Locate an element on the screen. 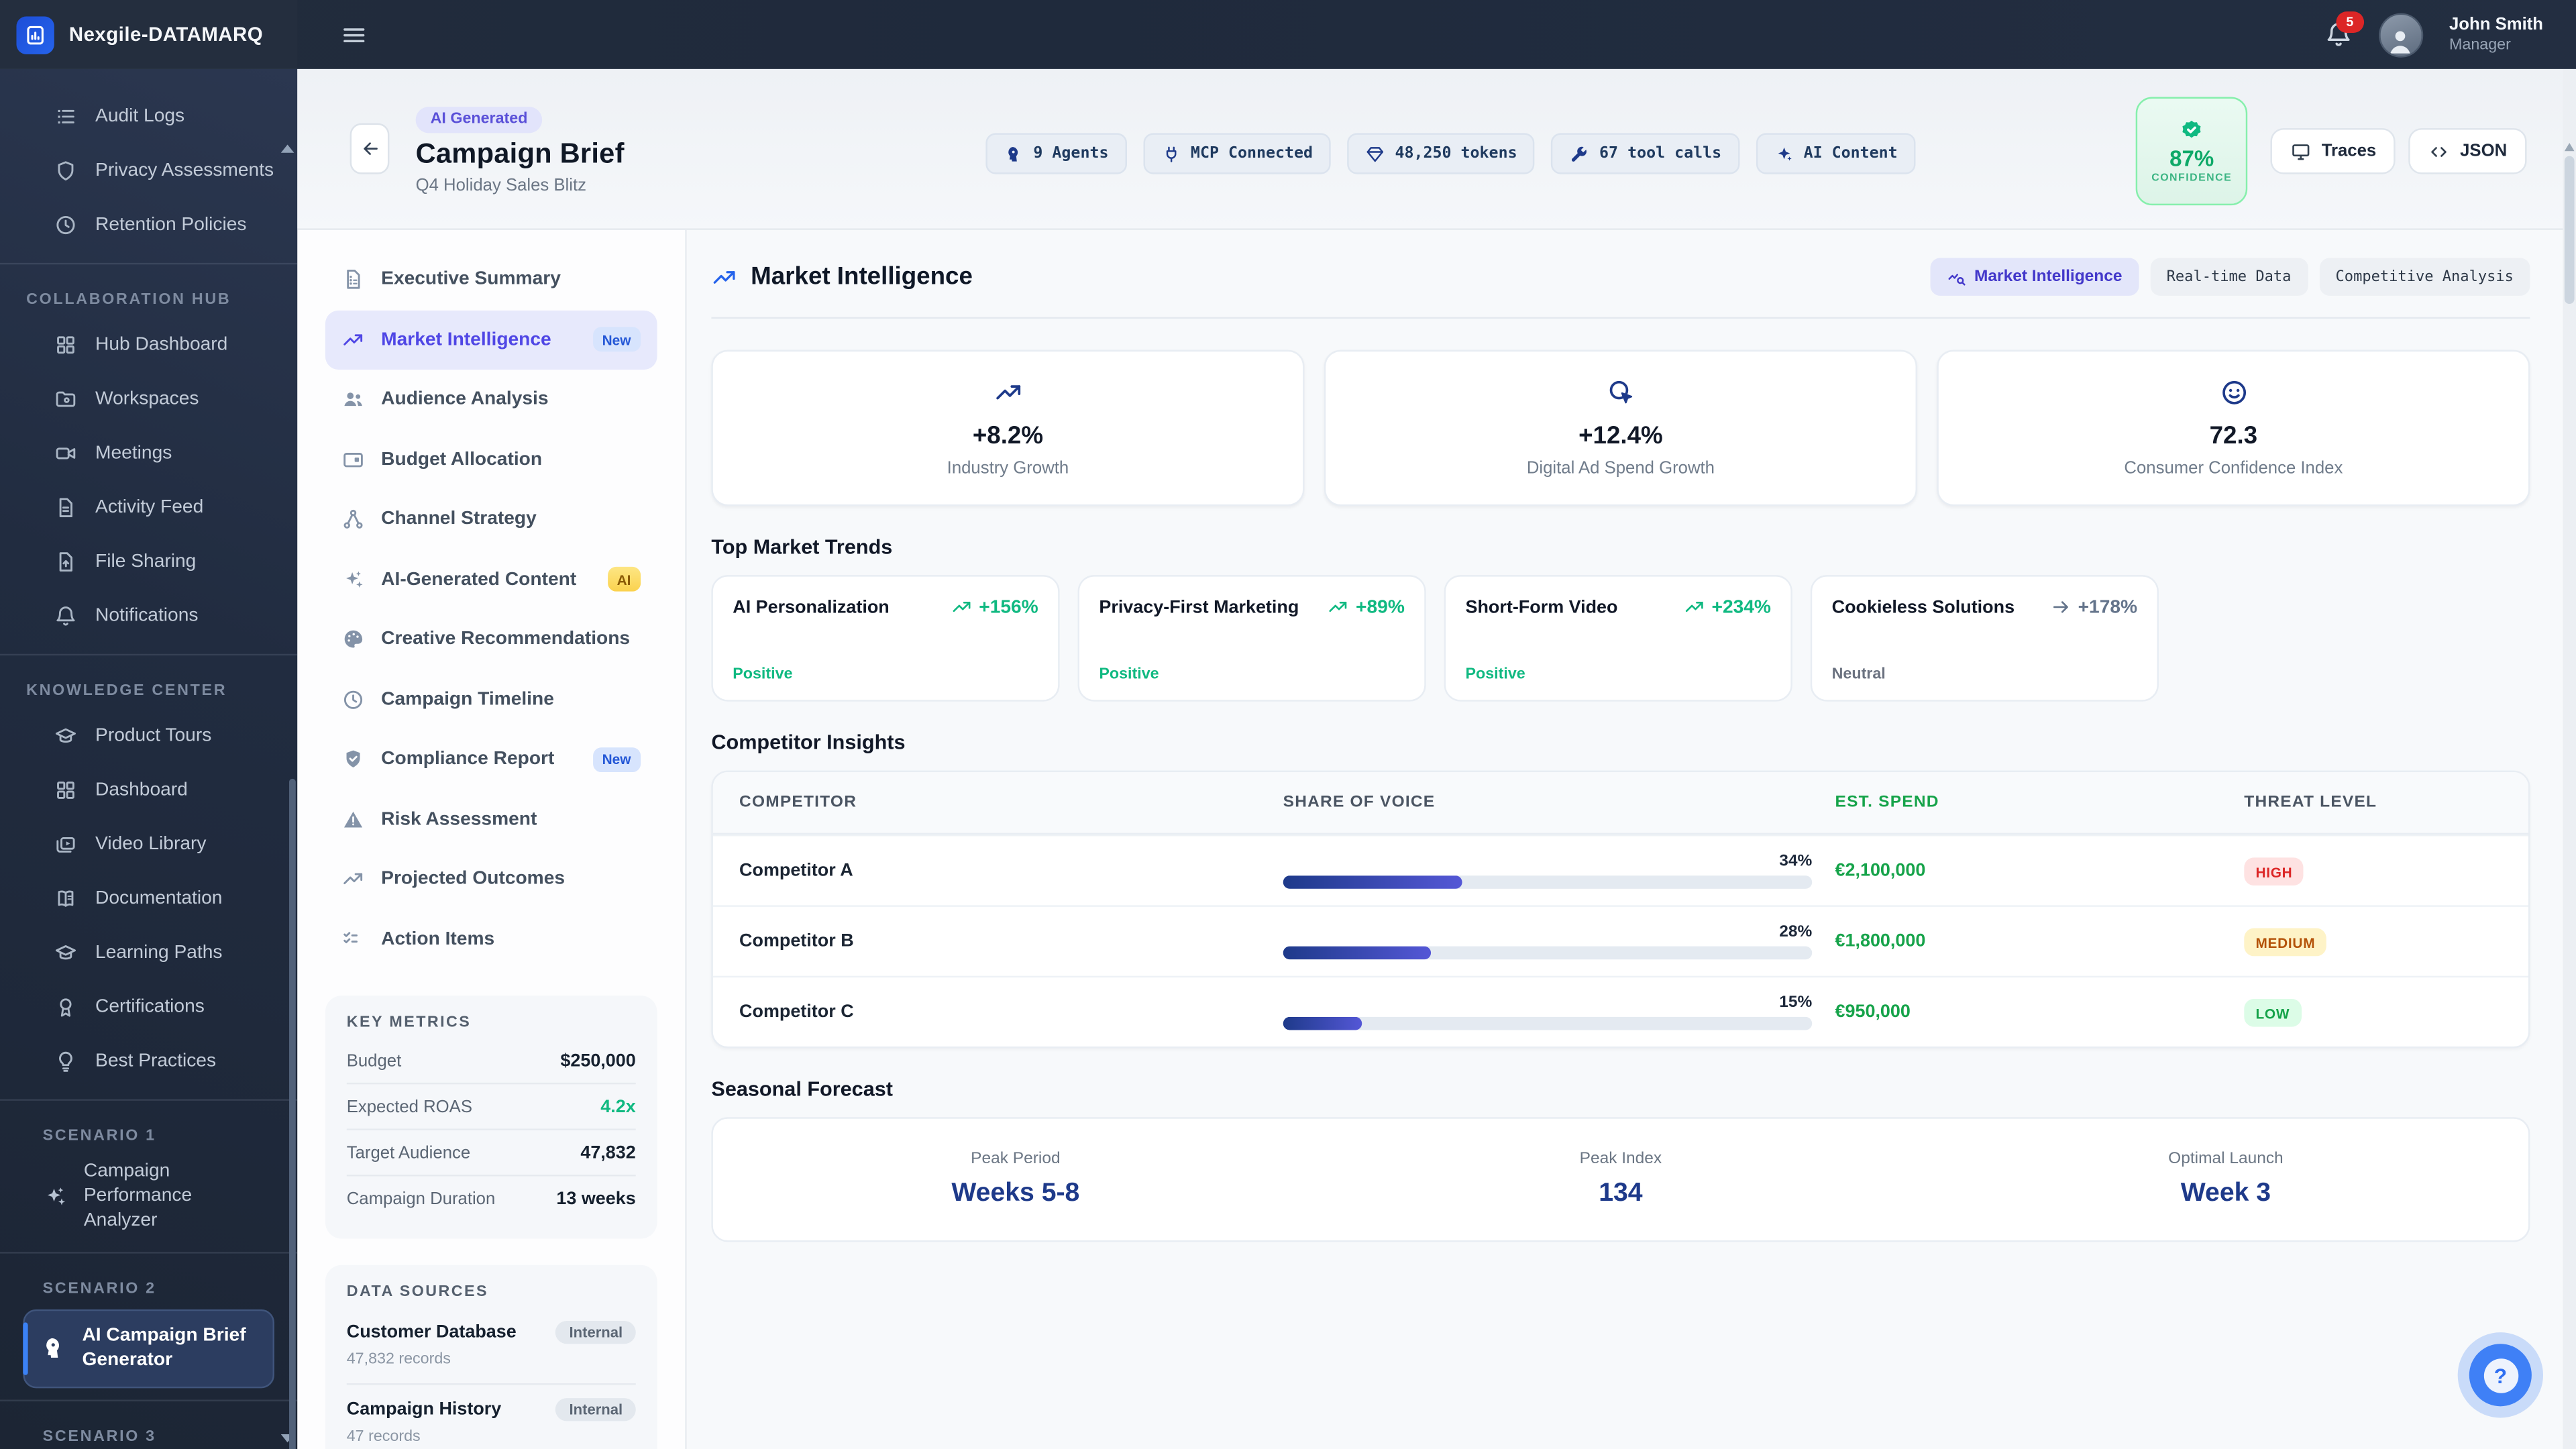  notifications-bell: 5 is located at coordinates (2344, 30).